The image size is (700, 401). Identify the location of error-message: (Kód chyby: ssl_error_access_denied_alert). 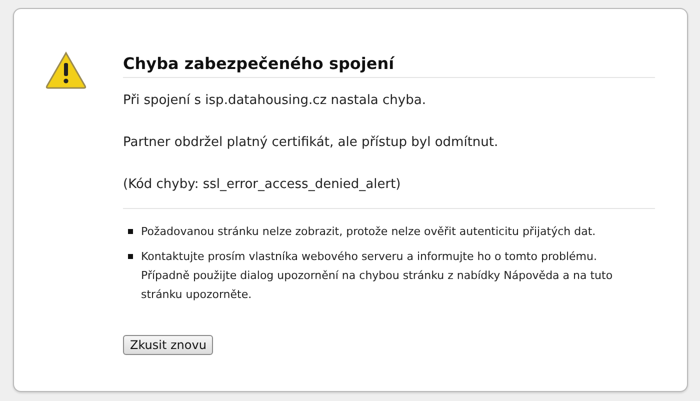
(262, 185).